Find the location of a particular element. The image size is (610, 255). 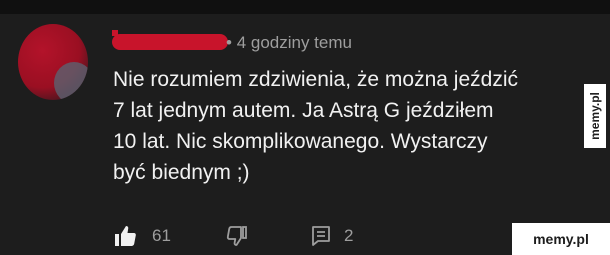

reply-count: 2 is located at coordinates (349, 235).